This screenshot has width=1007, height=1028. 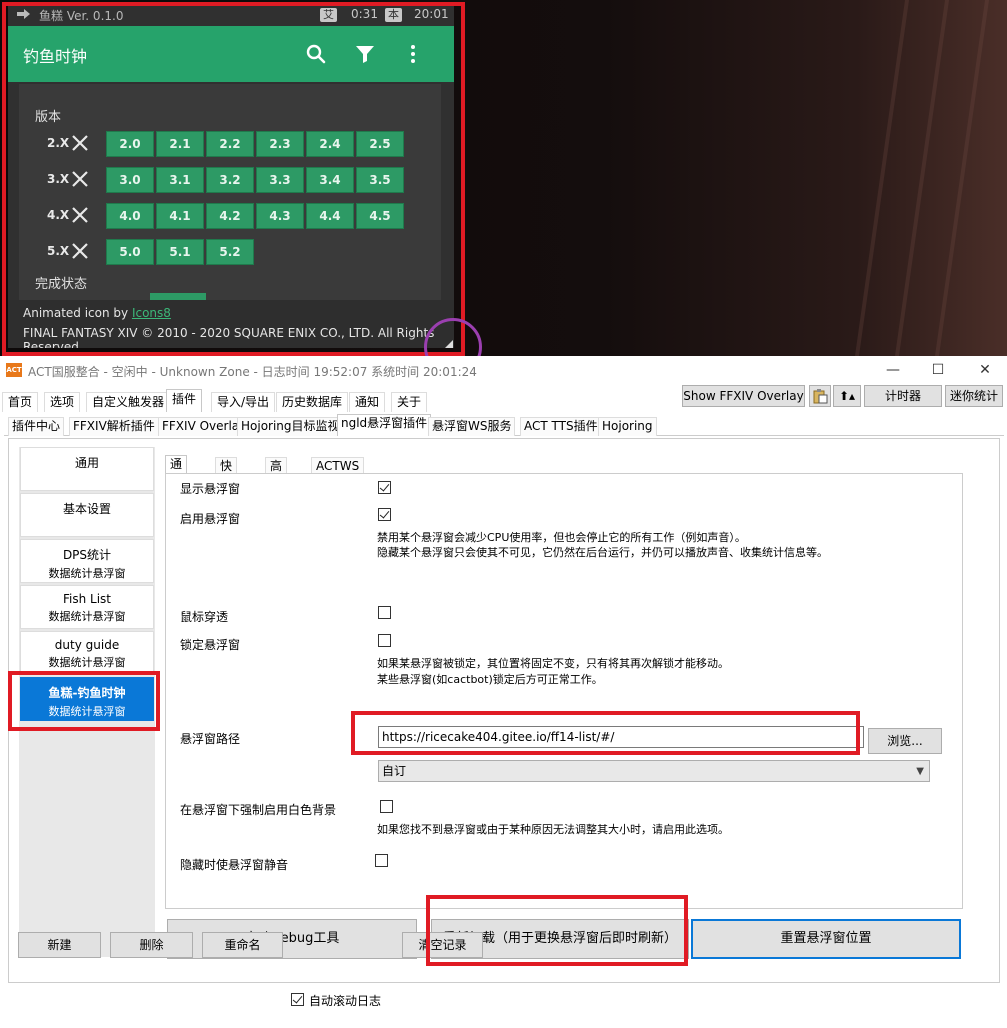 What do you see at coordinates (847, 396) in the screenshot?
I see `pin-icon: ⬆▴` at bounding box center [847, 396].